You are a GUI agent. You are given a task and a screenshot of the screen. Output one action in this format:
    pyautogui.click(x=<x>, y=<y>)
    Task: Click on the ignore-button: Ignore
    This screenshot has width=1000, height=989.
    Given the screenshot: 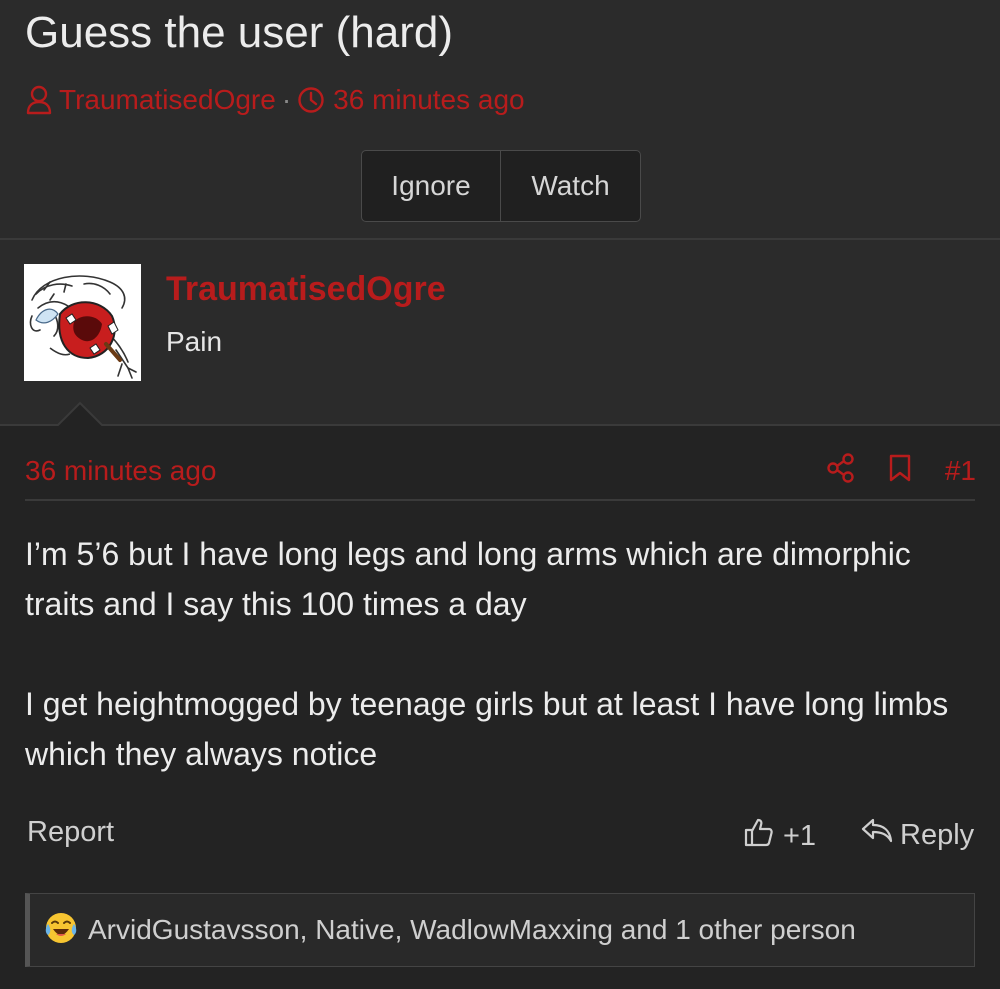 What is the action you would take?
    pyautogui.click(x=431, y=186)
    